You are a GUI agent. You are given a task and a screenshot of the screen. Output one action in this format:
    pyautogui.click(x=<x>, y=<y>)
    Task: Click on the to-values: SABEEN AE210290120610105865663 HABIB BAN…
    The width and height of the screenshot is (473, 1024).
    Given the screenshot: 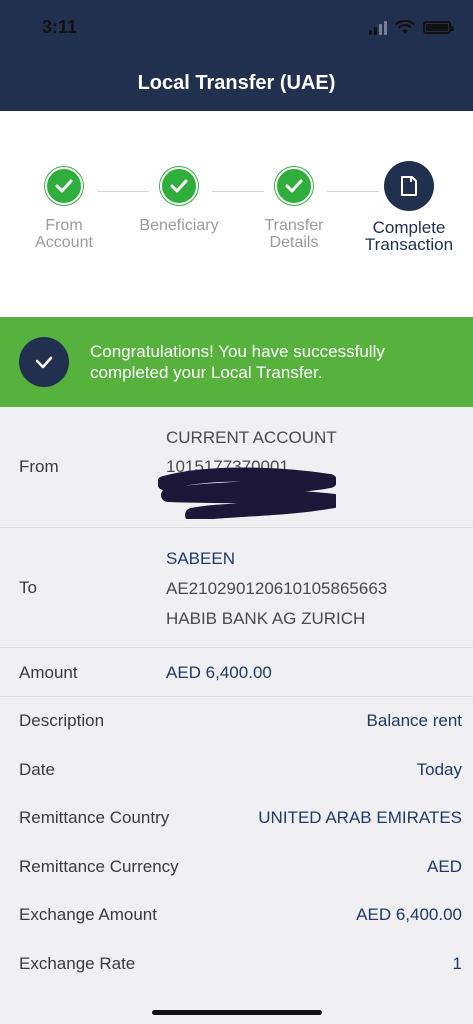 What is the action you would take?
    pyautogui.click(x=276, y=589)
    